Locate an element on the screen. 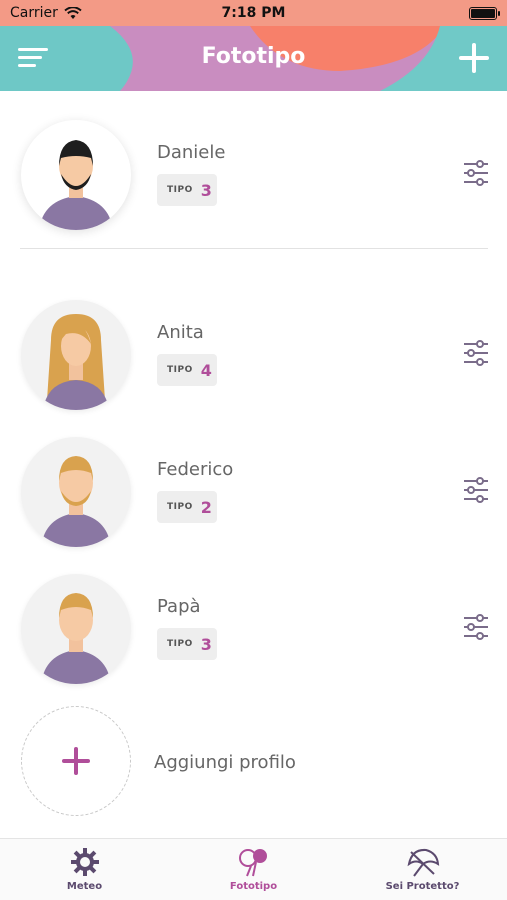 Image resolution: width=507 pixels, height=900 pixels. wifi-icon is located at coordinates (73, 12).